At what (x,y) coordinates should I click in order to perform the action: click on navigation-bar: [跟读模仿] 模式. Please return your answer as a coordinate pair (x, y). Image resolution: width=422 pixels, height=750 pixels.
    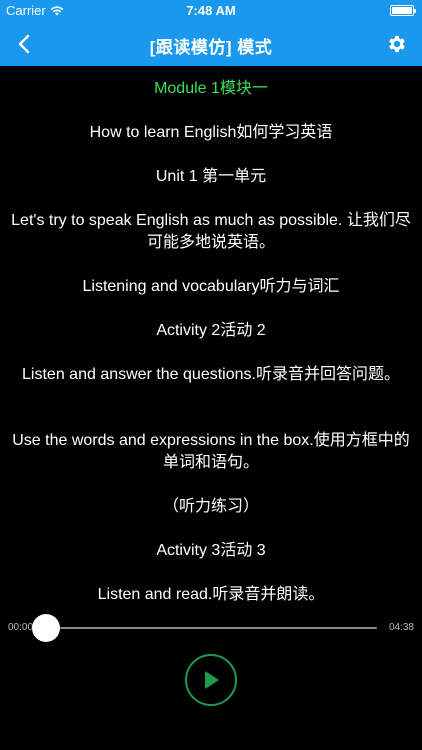
    Looking at the image, I should click on (211, 44).